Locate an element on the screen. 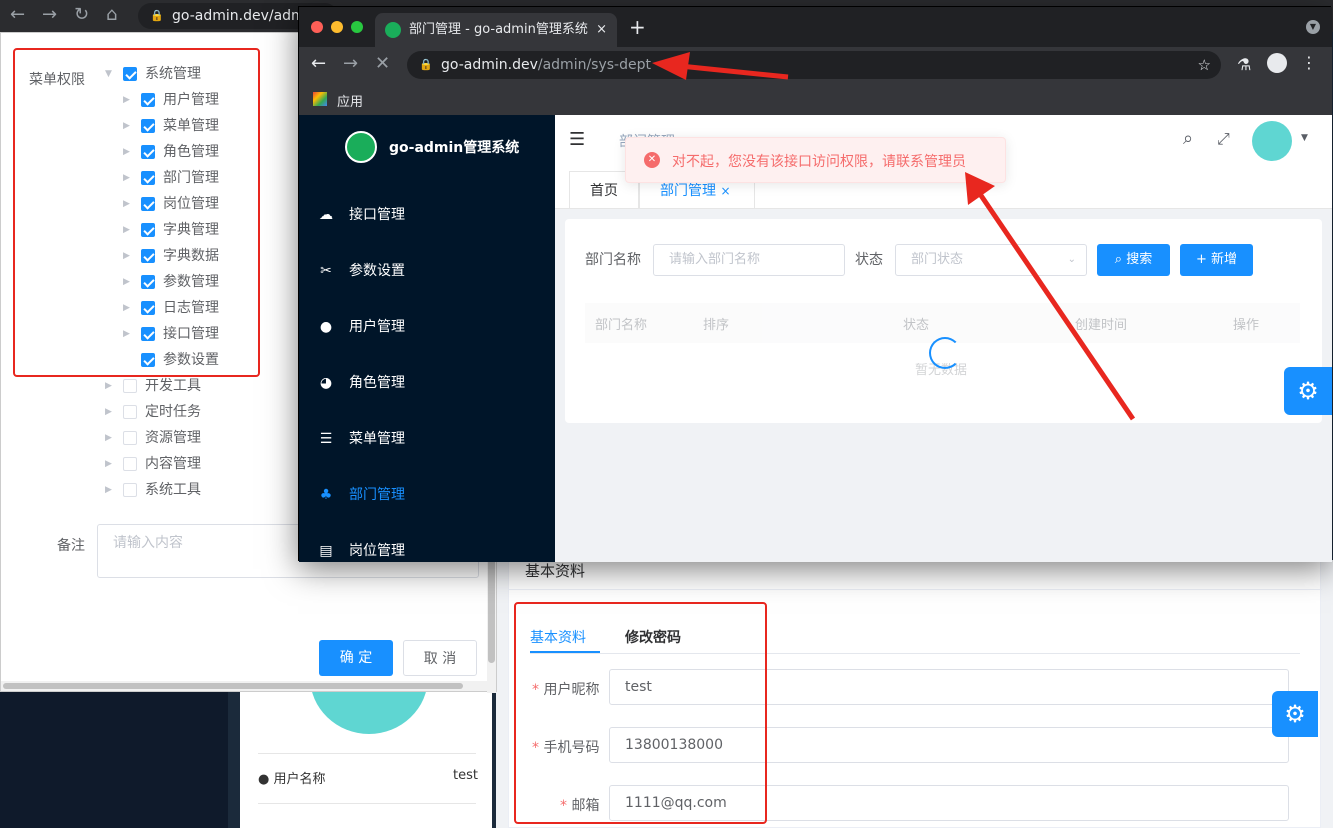 This screenshot has height=828, width=1333. arrowhead-error is located at coordinates (980, 188).